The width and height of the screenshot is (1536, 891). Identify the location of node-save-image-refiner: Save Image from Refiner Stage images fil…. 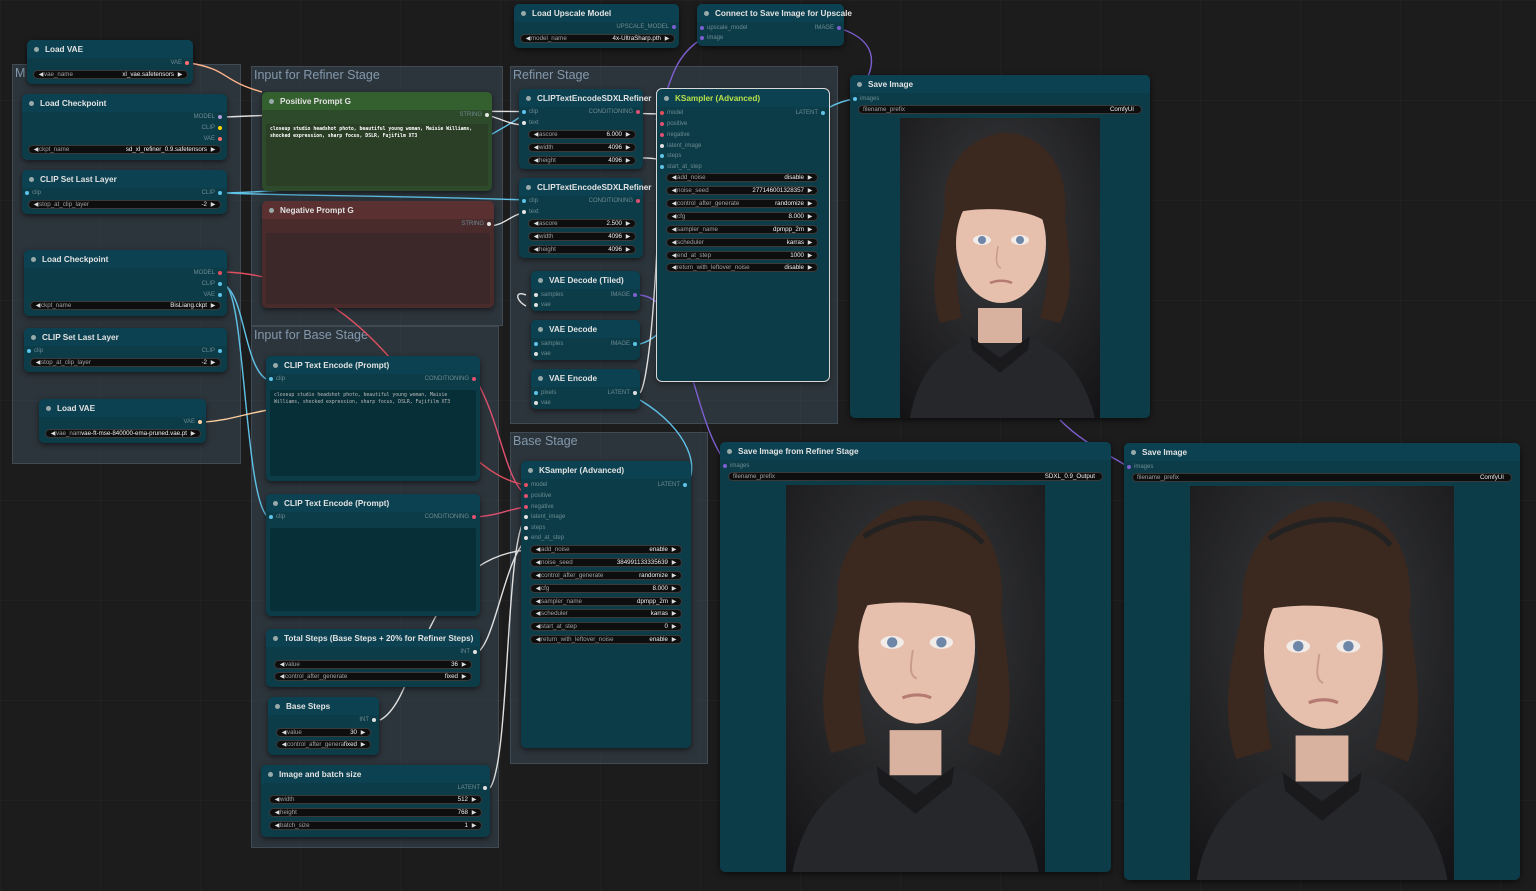
(915, 657).